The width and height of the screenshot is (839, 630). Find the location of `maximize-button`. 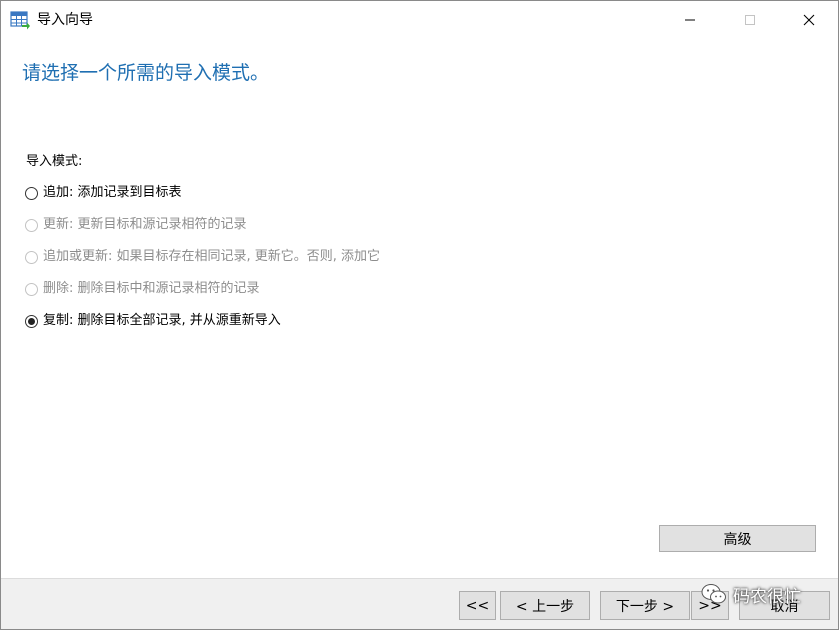

maximize-button is located at coordinates (750, 20).